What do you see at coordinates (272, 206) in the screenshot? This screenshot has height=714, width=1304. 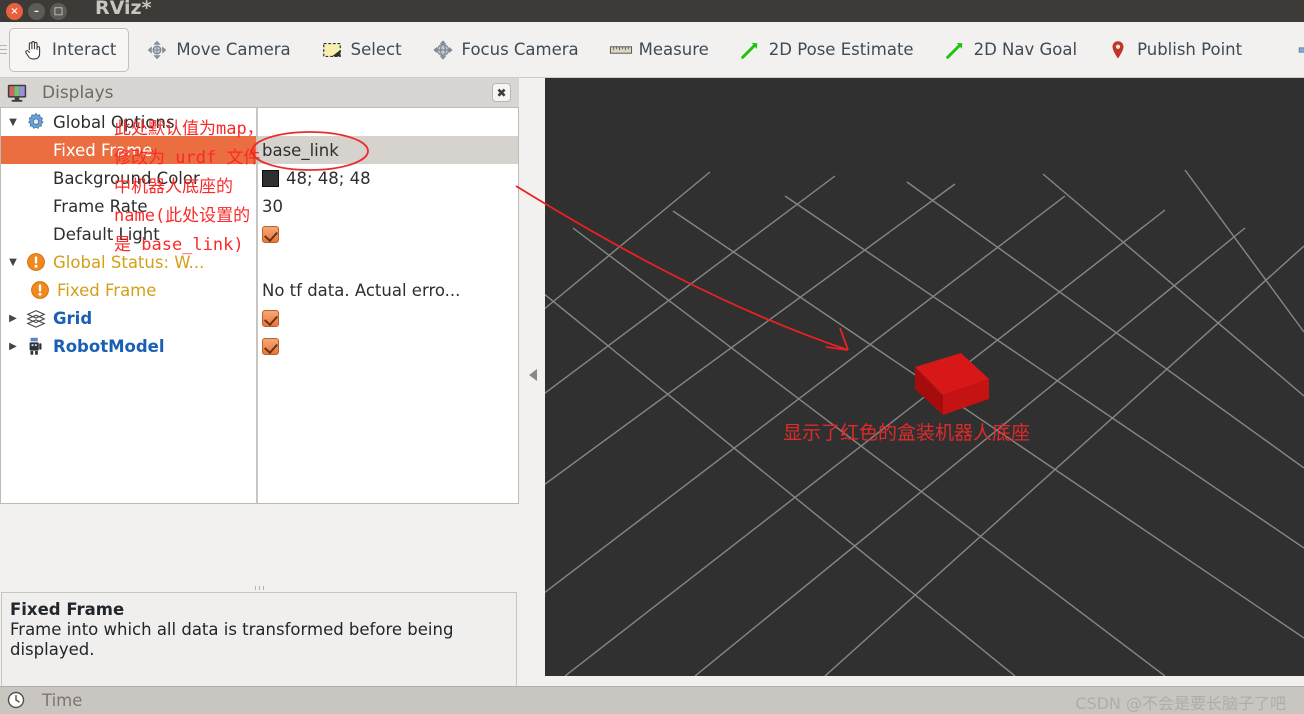 I see `frame-rate-value: 30` at bounding box center [272, 206].